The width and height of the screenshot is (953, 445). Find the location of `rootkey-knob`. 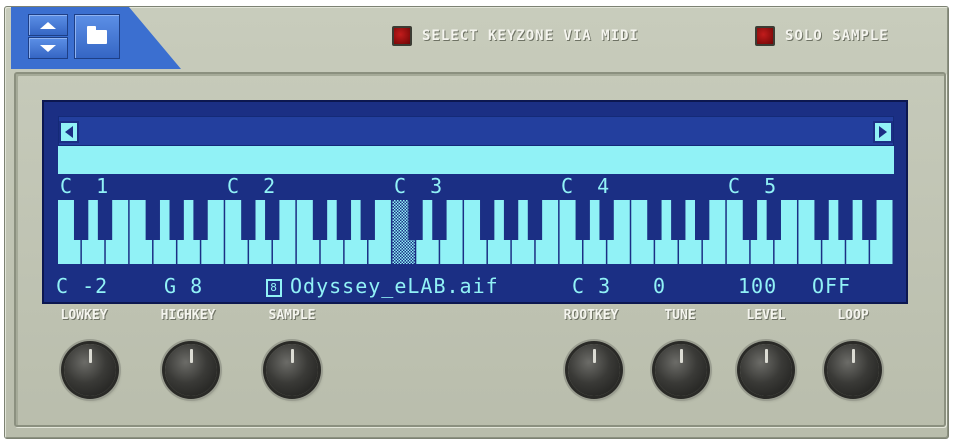

rootkey-knob is located at coordinates (594, 370).